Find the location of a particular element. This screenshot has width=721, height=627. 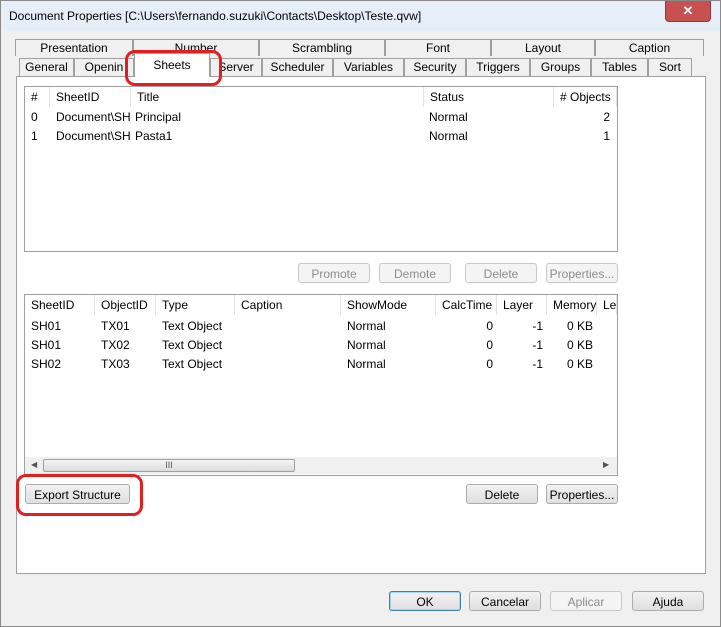

scroll-left-icon: ◀ is located at coordinates (34, 464).